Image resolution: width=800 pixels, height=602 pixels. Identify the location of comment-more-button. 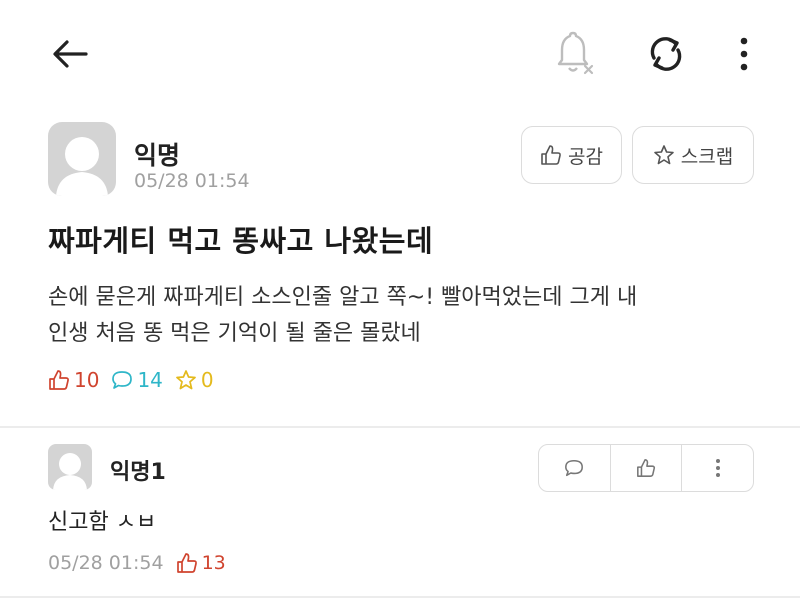
(717, 468).